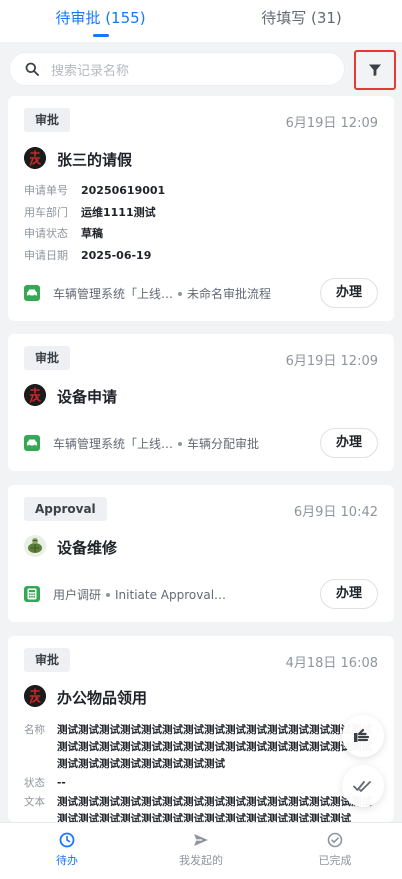 This screenshot has height=879, width=402. I want to click on double-check-icon, so click(362, 786).